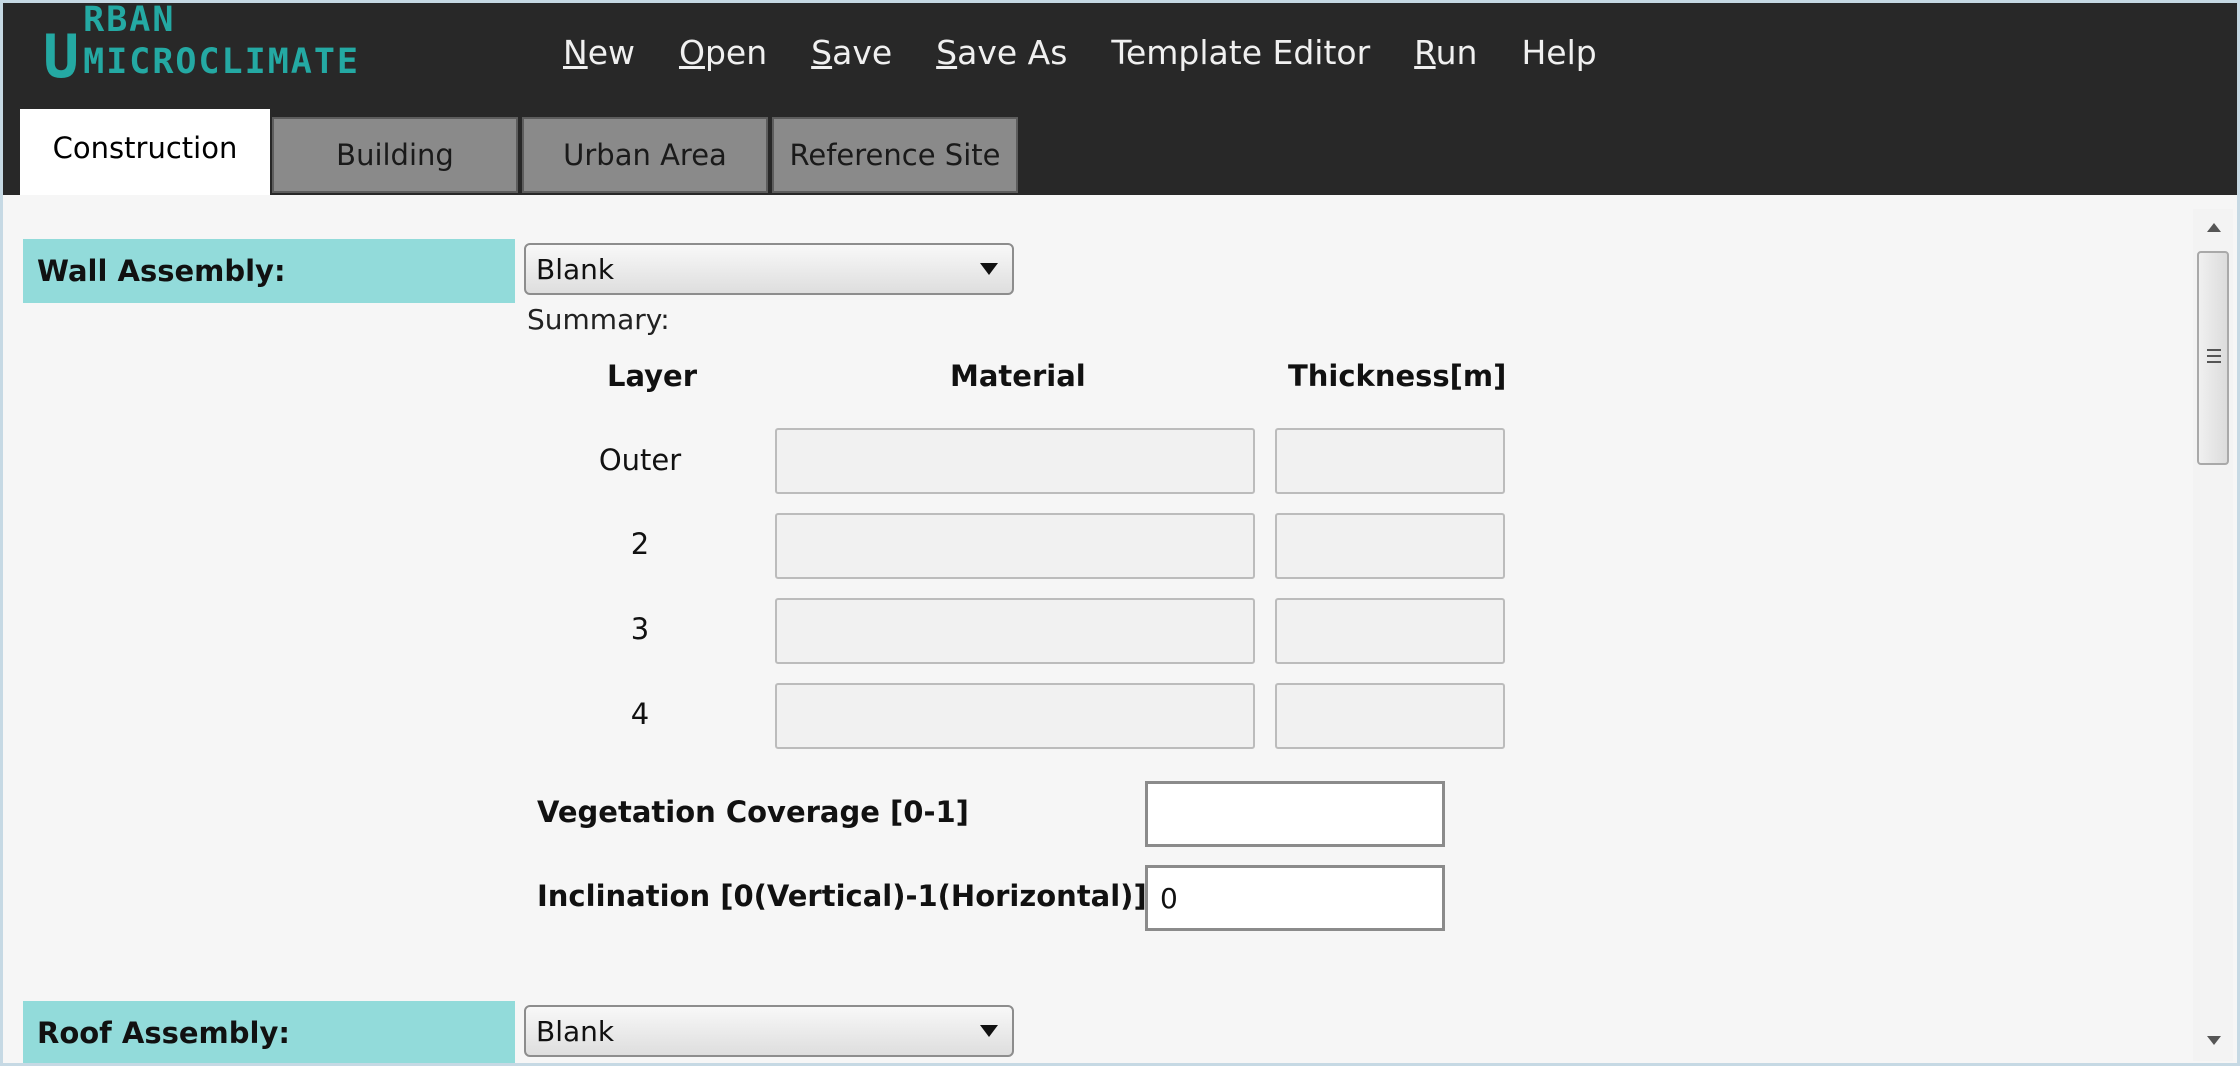 This screenshot has width=2240, height=1066. Describe the element at coordinates (1012, 52) in the screenshot. I see `menu-save-as-label: ave As` at that location.